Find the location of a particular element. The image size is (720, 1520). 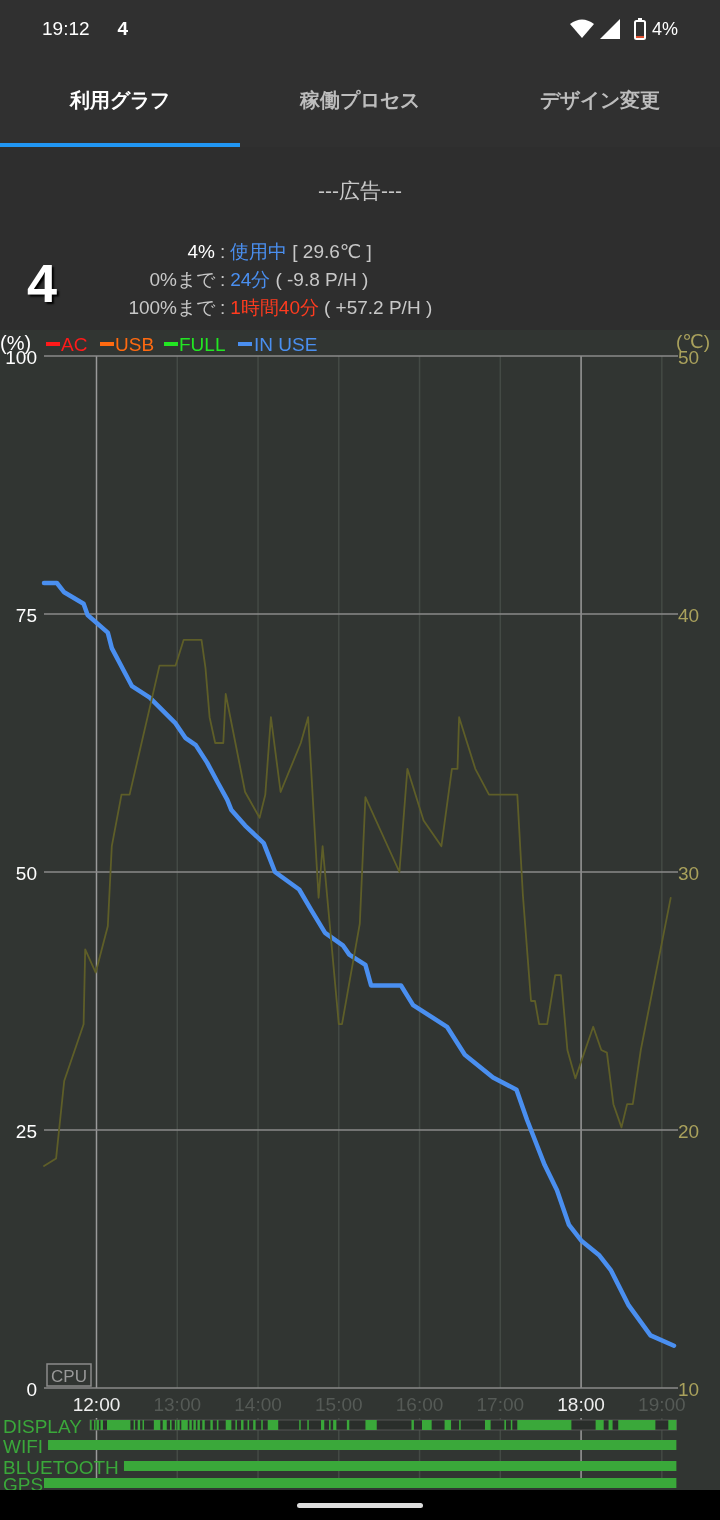

info-detail: ( -9.8 P/H ) is located at coordinates (322, 279).